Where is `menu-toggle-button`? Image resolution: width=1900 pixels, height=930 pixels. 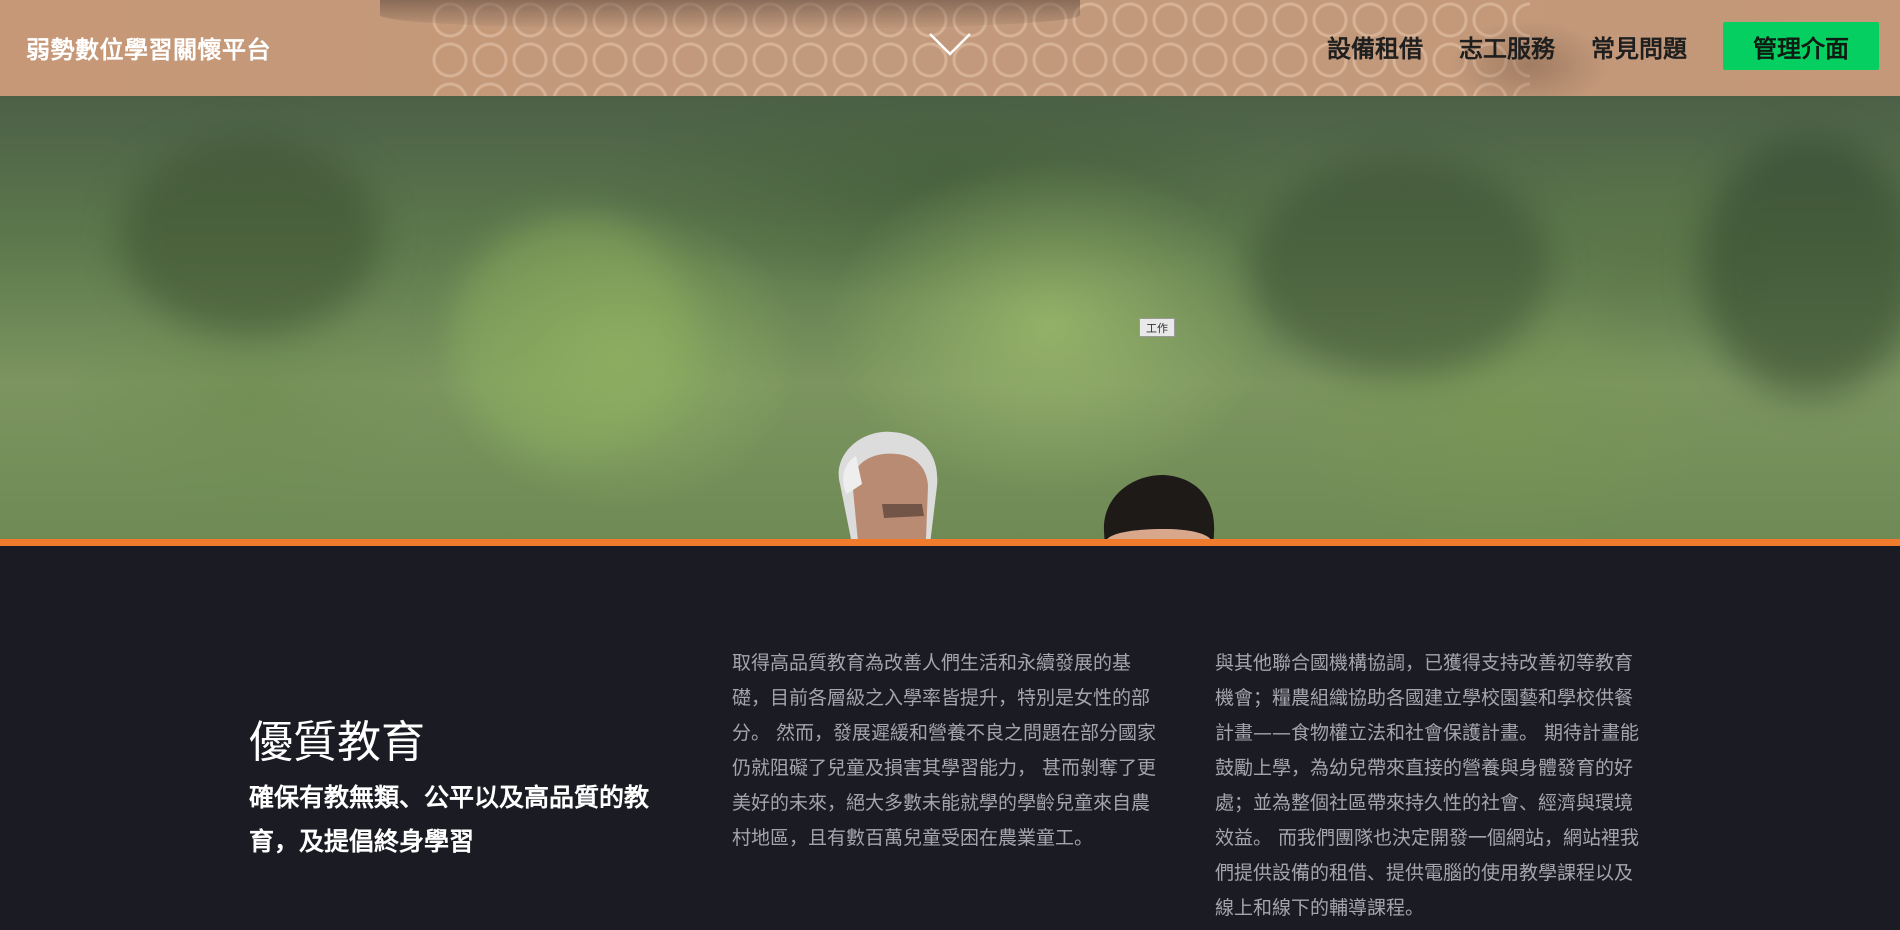 menu-toggle-button is located at coordinates (950, 45).